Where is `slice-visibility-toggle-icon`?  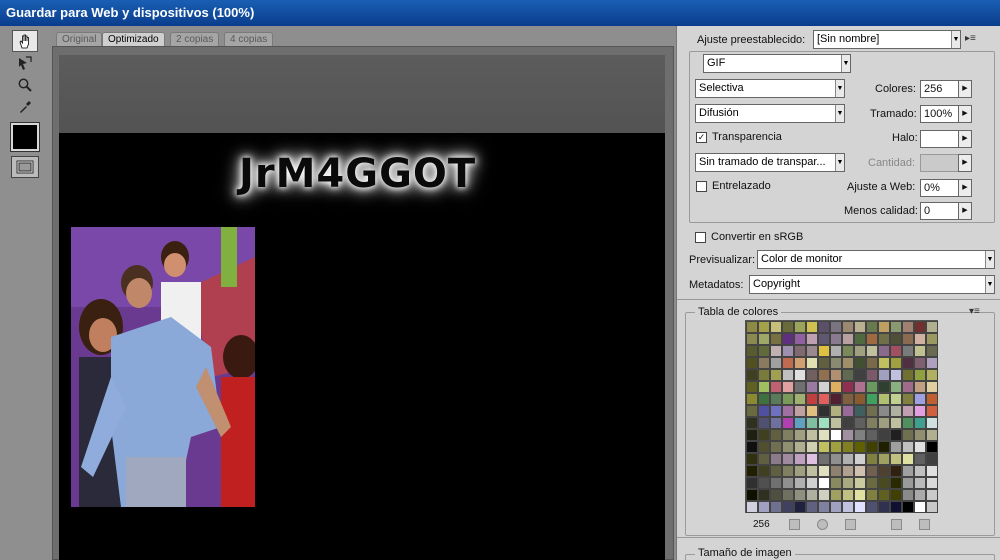
slice-visibility-toggle-icon is located at coordinates (25, 167).